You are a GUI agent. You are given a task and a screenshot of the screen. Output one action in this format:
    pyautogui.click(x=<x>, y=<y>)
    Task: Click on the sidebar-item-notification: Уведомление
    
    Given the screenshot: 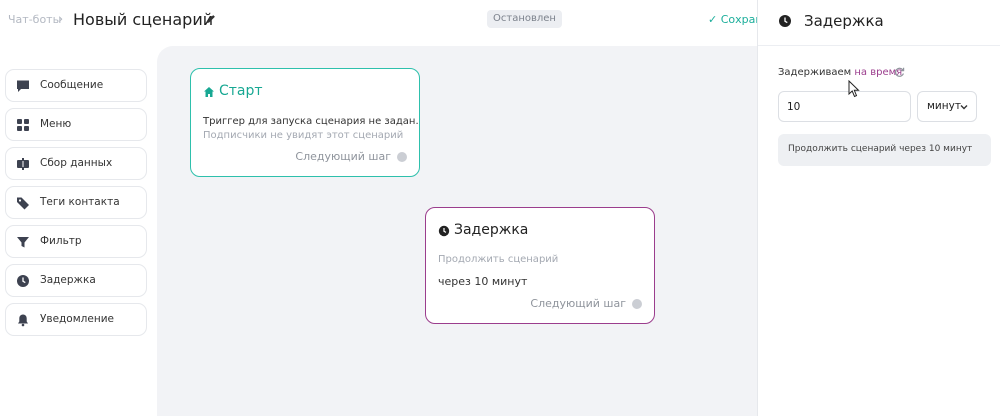 What is the action you would take?
    pyautogui.click(x=76, y=319)
    